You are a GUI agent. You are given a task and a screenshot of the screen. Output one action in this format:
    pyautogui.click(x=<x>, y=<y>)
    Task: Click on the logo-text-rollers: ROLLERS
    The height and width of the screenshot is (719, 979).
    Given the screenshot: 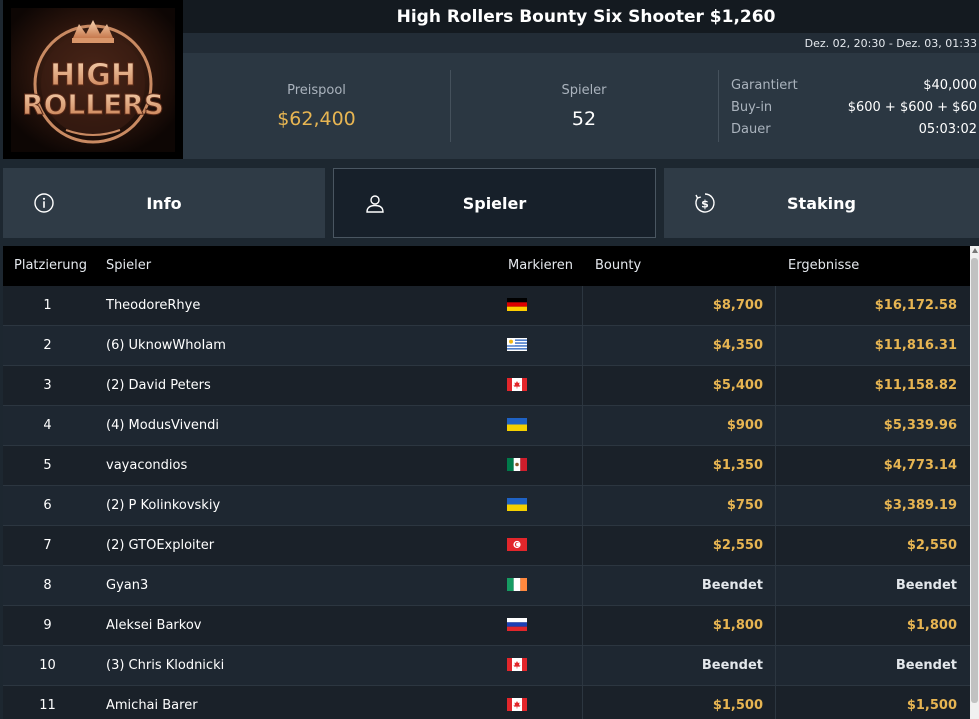 What is the action you would take?
    pyautogui.click(x=93, y=104)
    